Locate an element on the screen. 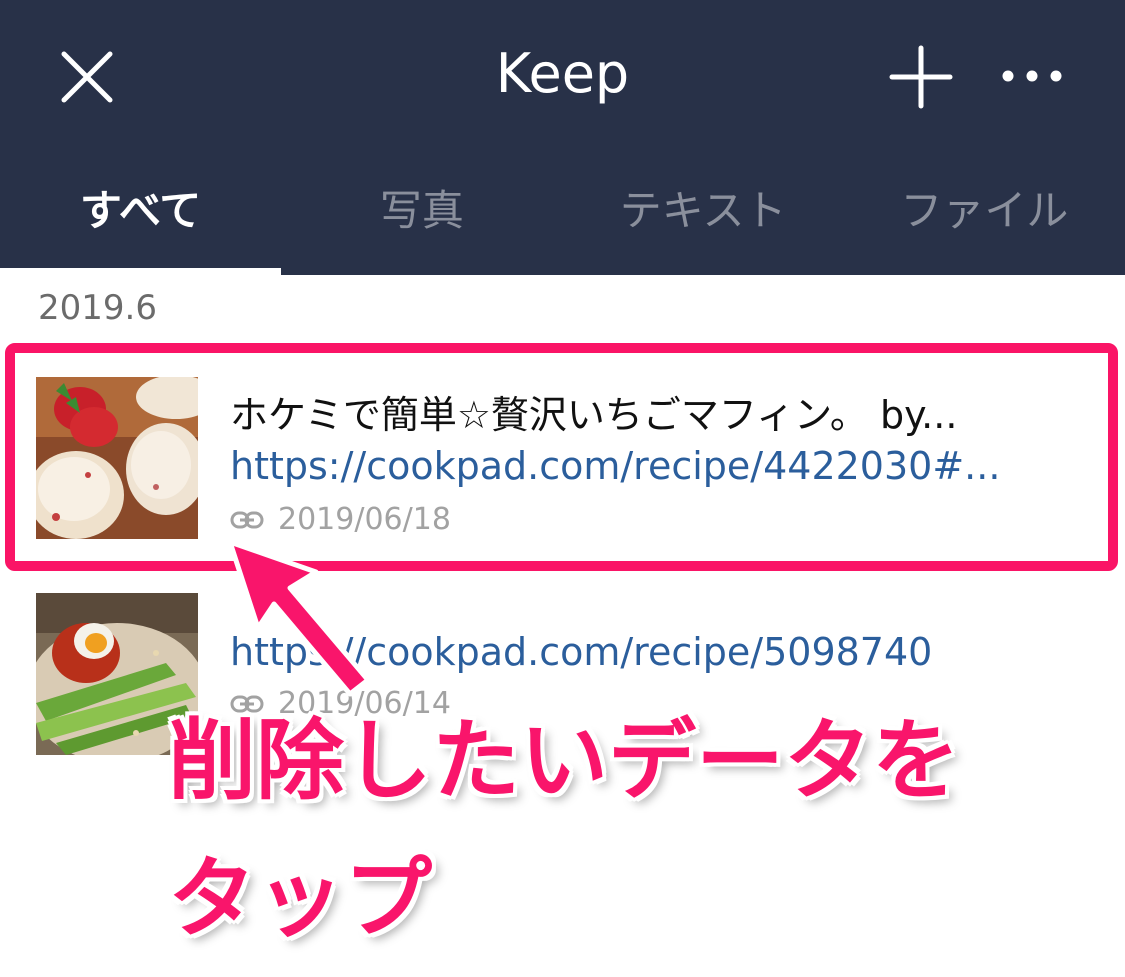 The height and width of the screenshot is (977, 1125). tab-bar: すべて 写真 テキスト ファイル is located at coordinates (562, 211).